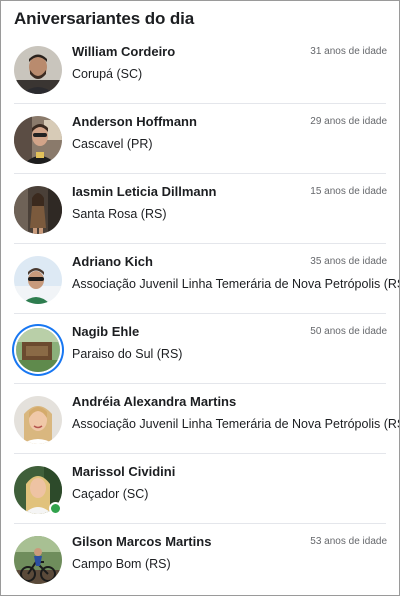 The width and height of the screenshot is (400, 596). I want to click on person-age: 50 anos de idade, so click(348, 331).